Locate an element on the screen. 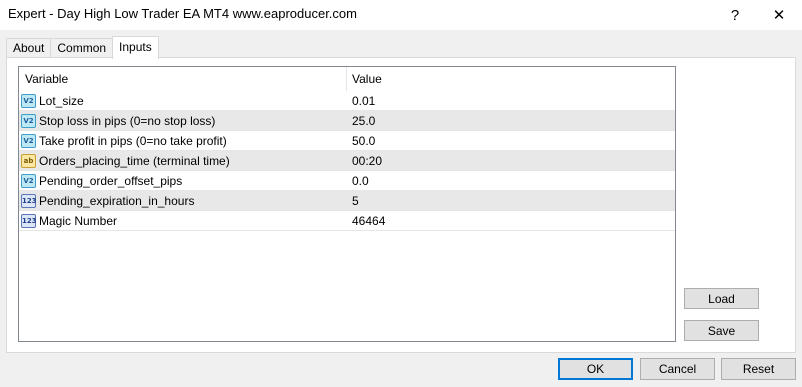 The image size is (802, 387). table-row: 123 Pending_expiration_in_hours 5 is located at coordinates (347, 201).